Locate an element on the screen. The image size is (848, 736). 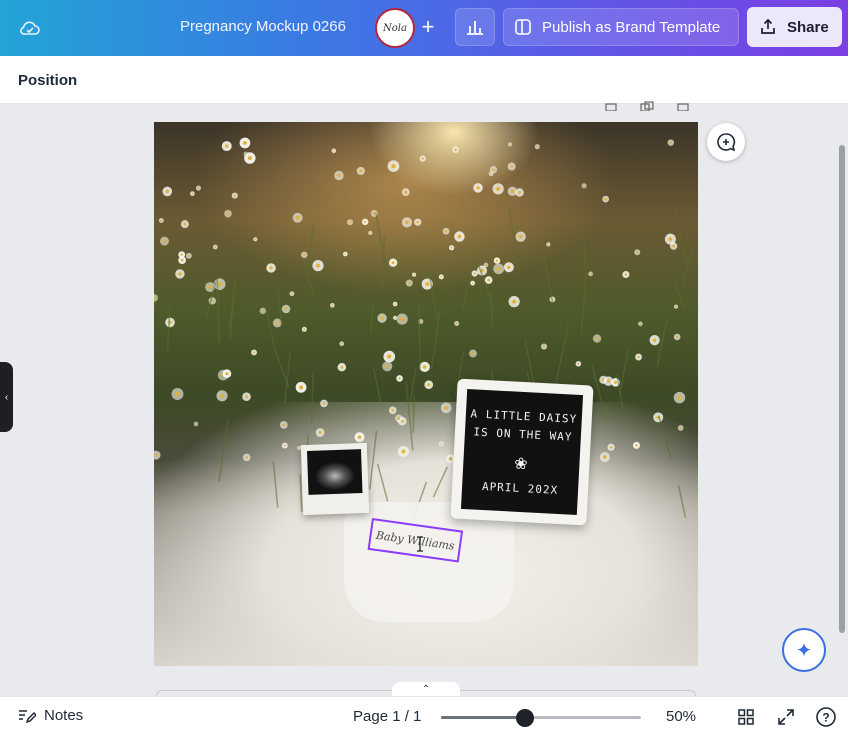
grid-view-icon is located at coordinates (746, 717).